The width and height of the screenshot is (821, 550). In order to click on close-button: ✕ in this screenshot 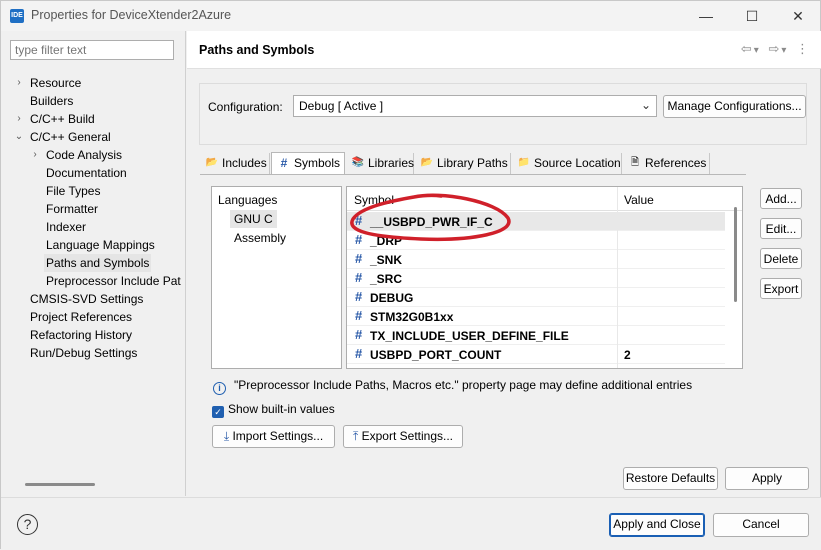, I will do `click(798, 16)`.